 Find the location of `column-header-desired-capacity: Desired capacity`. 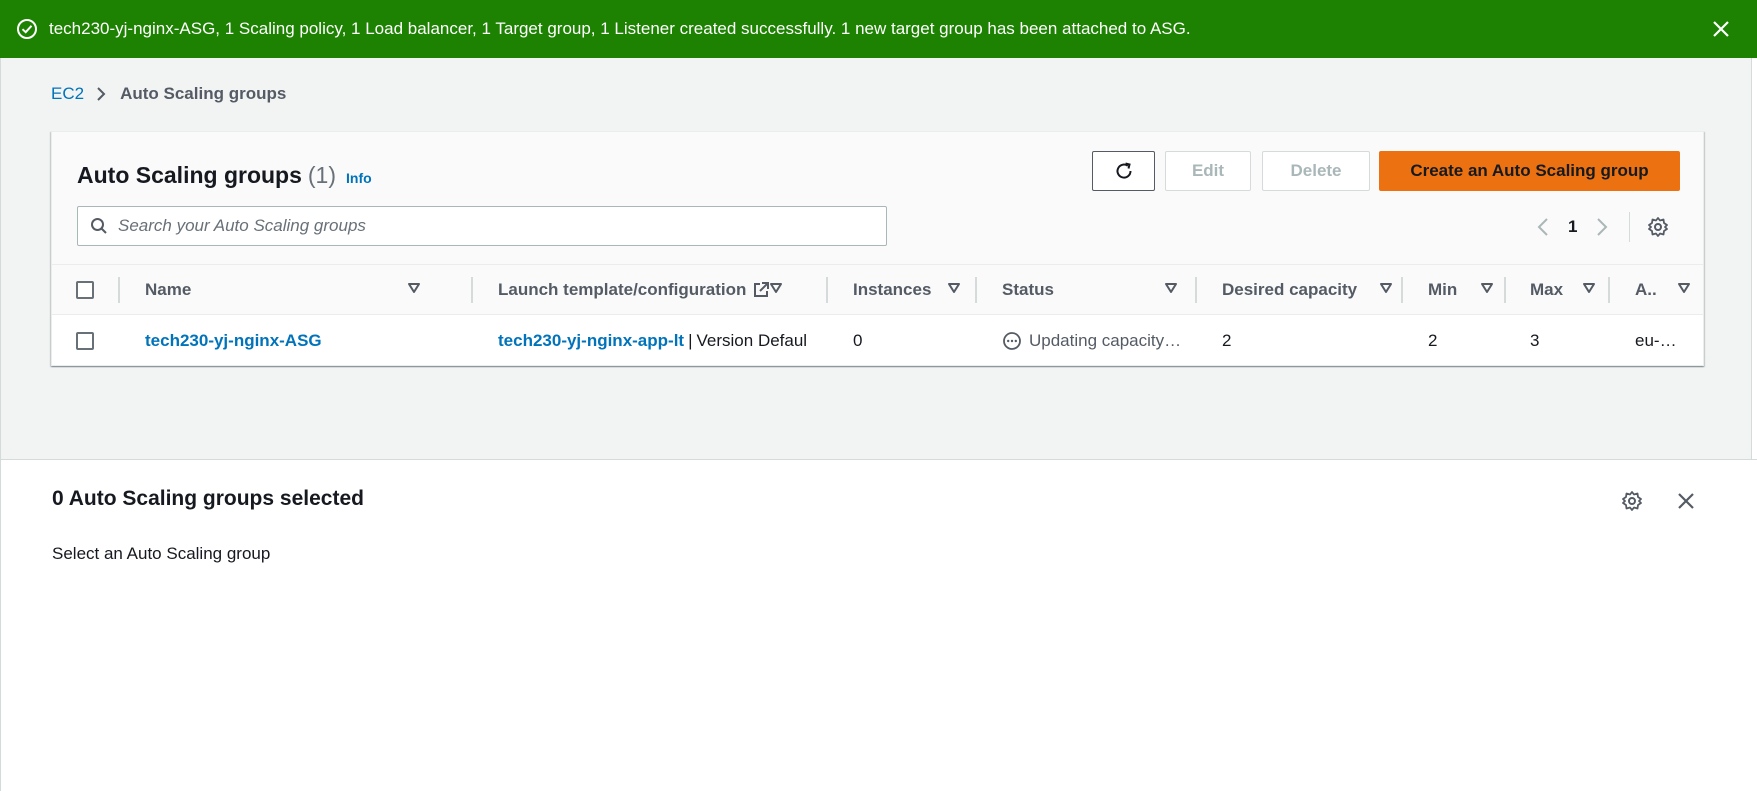

column-header-desired-capacity: Desired capacity is located at coordinates (1307, 290).